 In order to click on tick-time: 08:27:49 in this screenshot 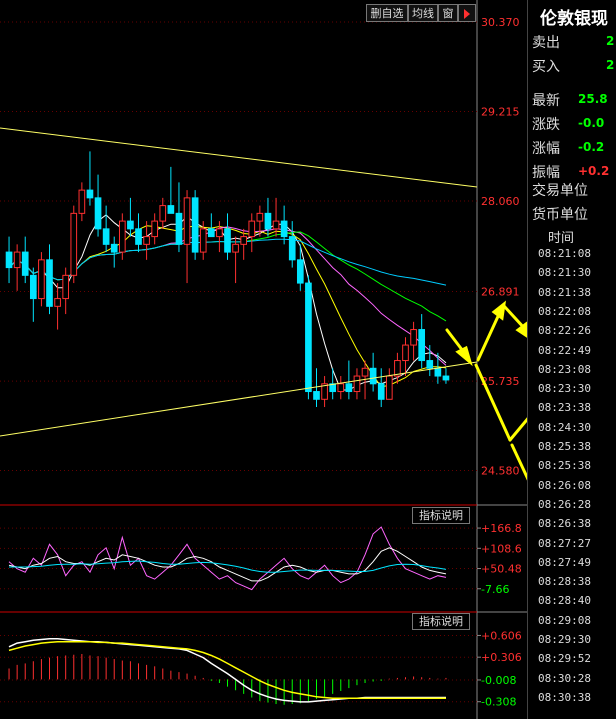, I will do `click(564, 562)`.